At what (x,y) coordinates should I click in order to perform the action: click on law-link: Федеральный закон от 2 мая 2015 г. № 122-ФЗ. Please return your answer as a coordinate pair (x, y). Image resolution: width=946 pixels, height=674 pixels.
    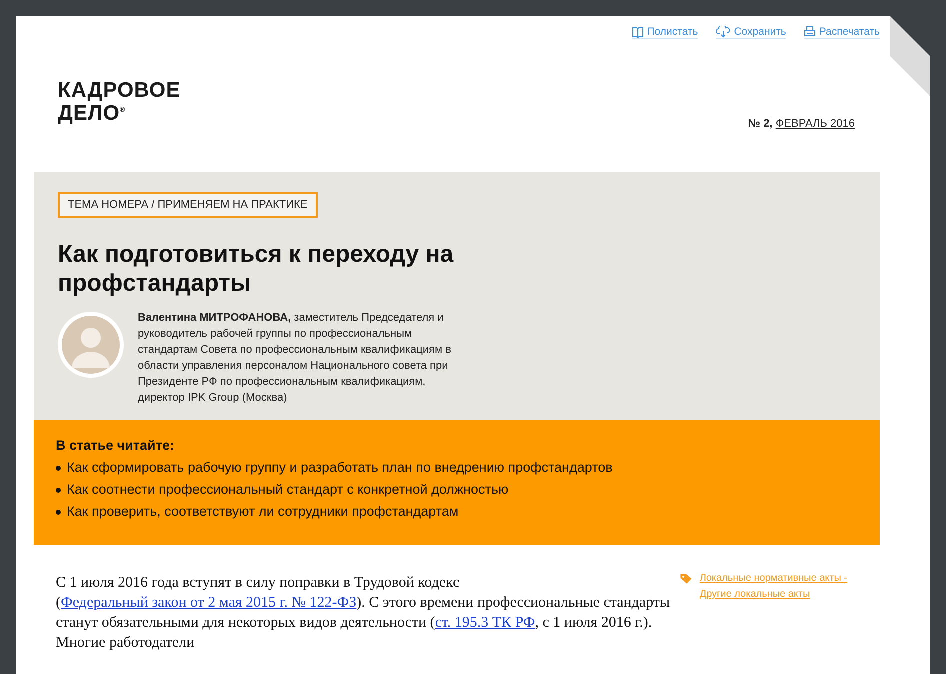
    Looking at the image, I should click on (209, 603).